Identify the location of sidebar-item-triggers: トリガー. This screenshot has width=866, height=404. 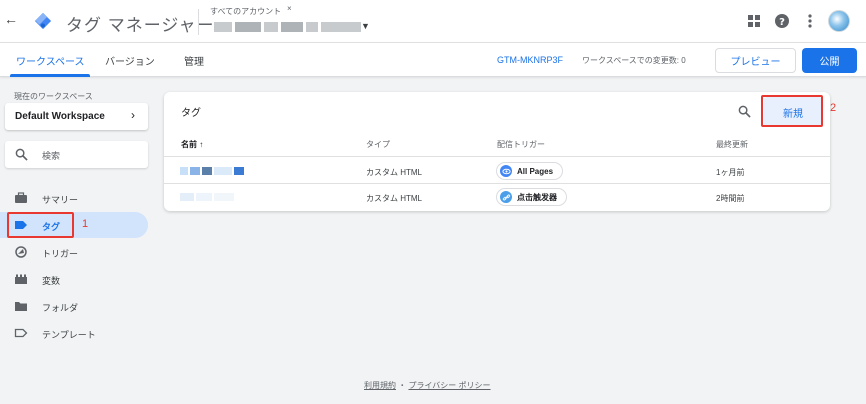
(74, 252).